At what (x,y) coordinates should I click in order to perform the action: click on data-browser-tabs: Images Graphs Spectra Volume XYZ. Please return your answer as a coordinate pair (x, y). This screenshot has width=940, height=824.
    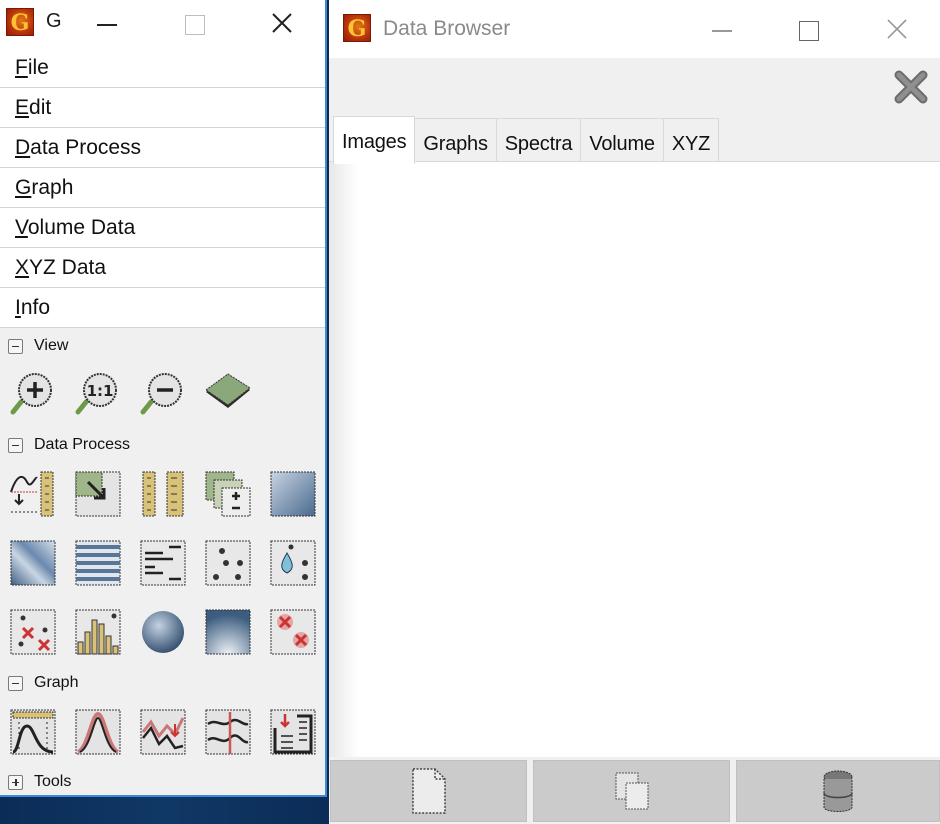
    Looking at the image, I should click on (526, 140).